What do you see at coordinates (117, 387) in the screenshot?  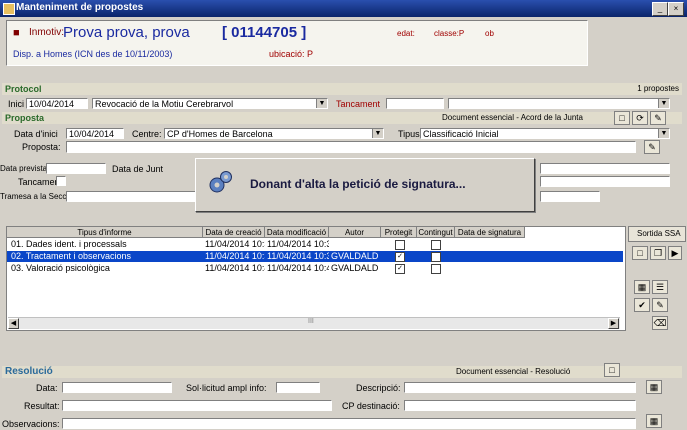 I see `resolucio-data-field` at bounding box center [117, 387].